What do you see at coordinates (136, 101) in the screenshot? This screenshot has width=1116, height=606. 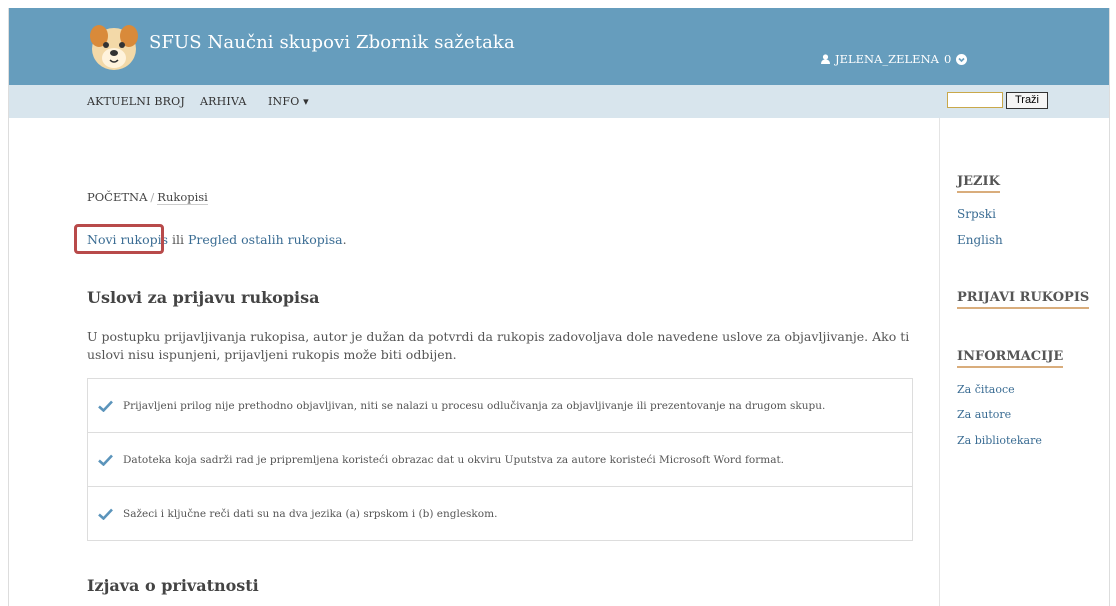 I see `nav-current-issue: AKTUELNI BROJ` at bounding box center [136, 101].